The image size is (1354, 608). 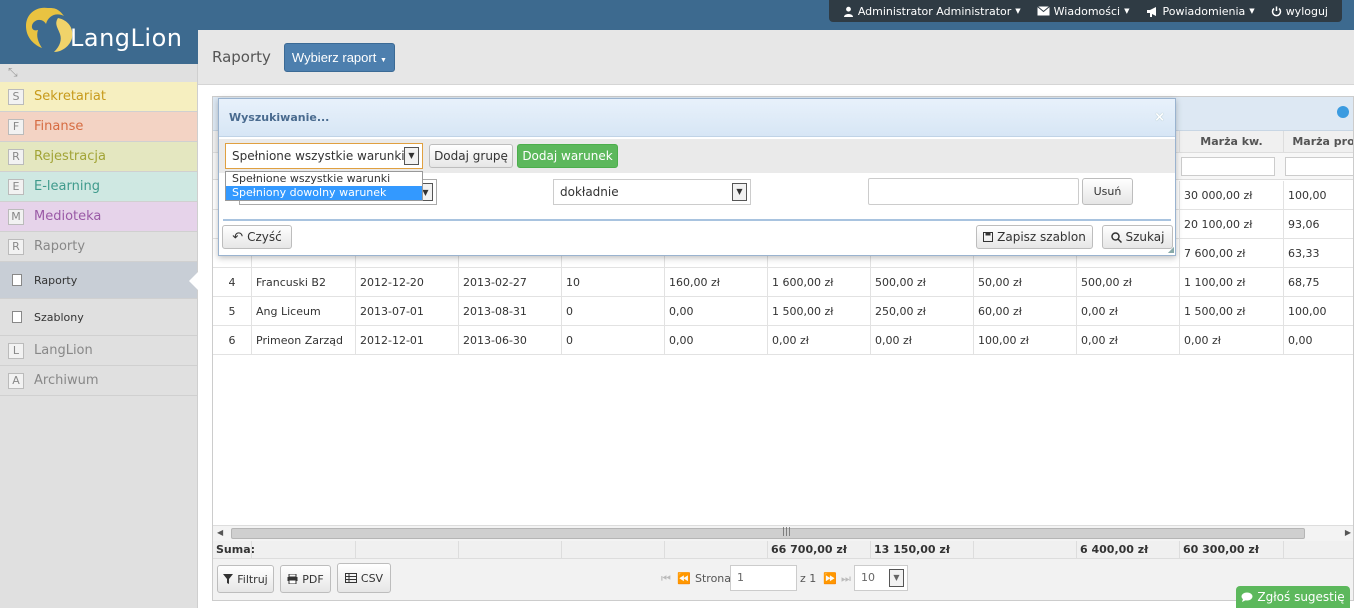 I want to click on resize-handle-icon: ◢, so click(x=1171, y=249).